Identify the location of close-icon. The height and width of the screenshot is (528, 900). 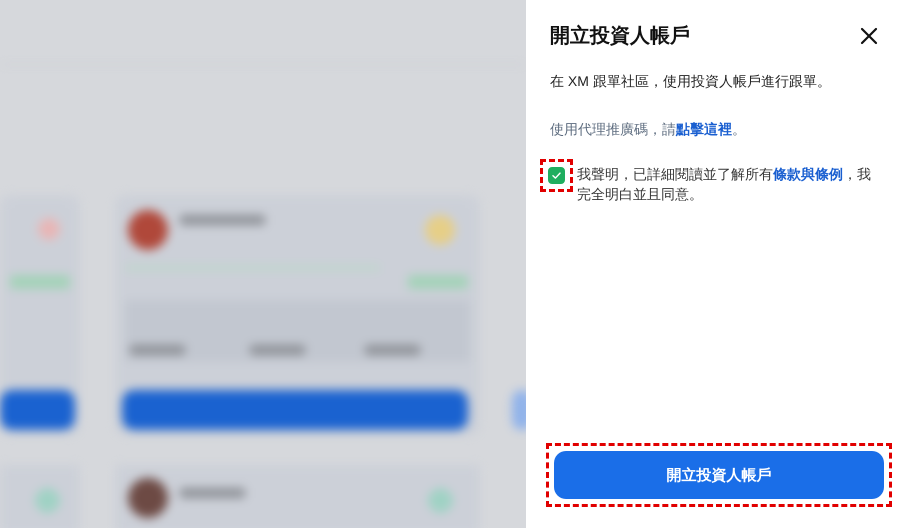
(869, 35).